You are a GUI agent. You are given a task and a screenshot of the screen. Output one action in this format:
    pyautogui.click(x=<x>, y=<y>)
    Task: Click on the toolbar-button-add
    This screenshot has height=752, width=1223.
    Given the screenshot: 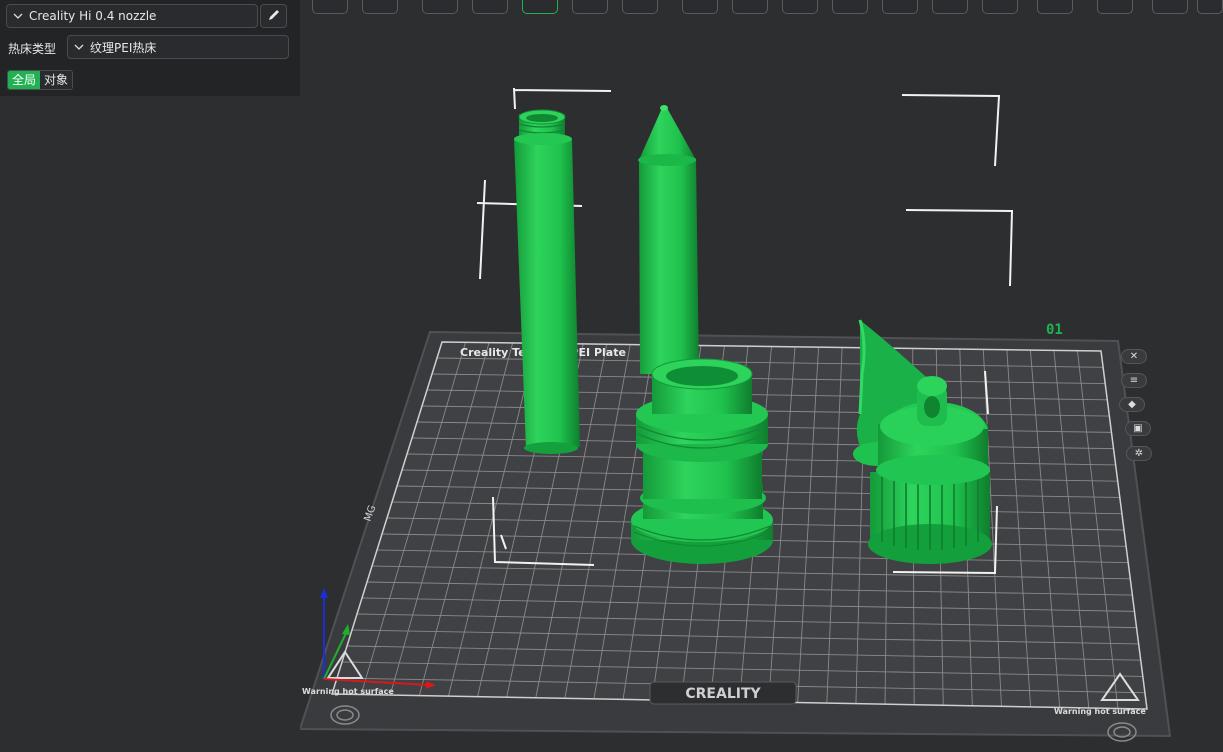 What is the action you would take?
    pyautogui.click(x=330, y=7)
    